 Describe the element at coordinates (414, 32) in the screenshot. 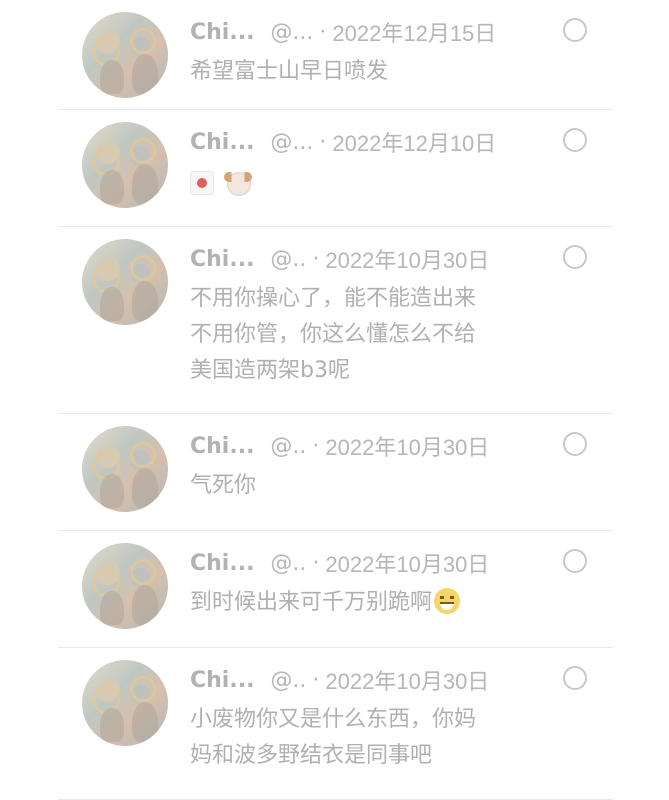

I see `post-date: 2022年12月15日` at that location.